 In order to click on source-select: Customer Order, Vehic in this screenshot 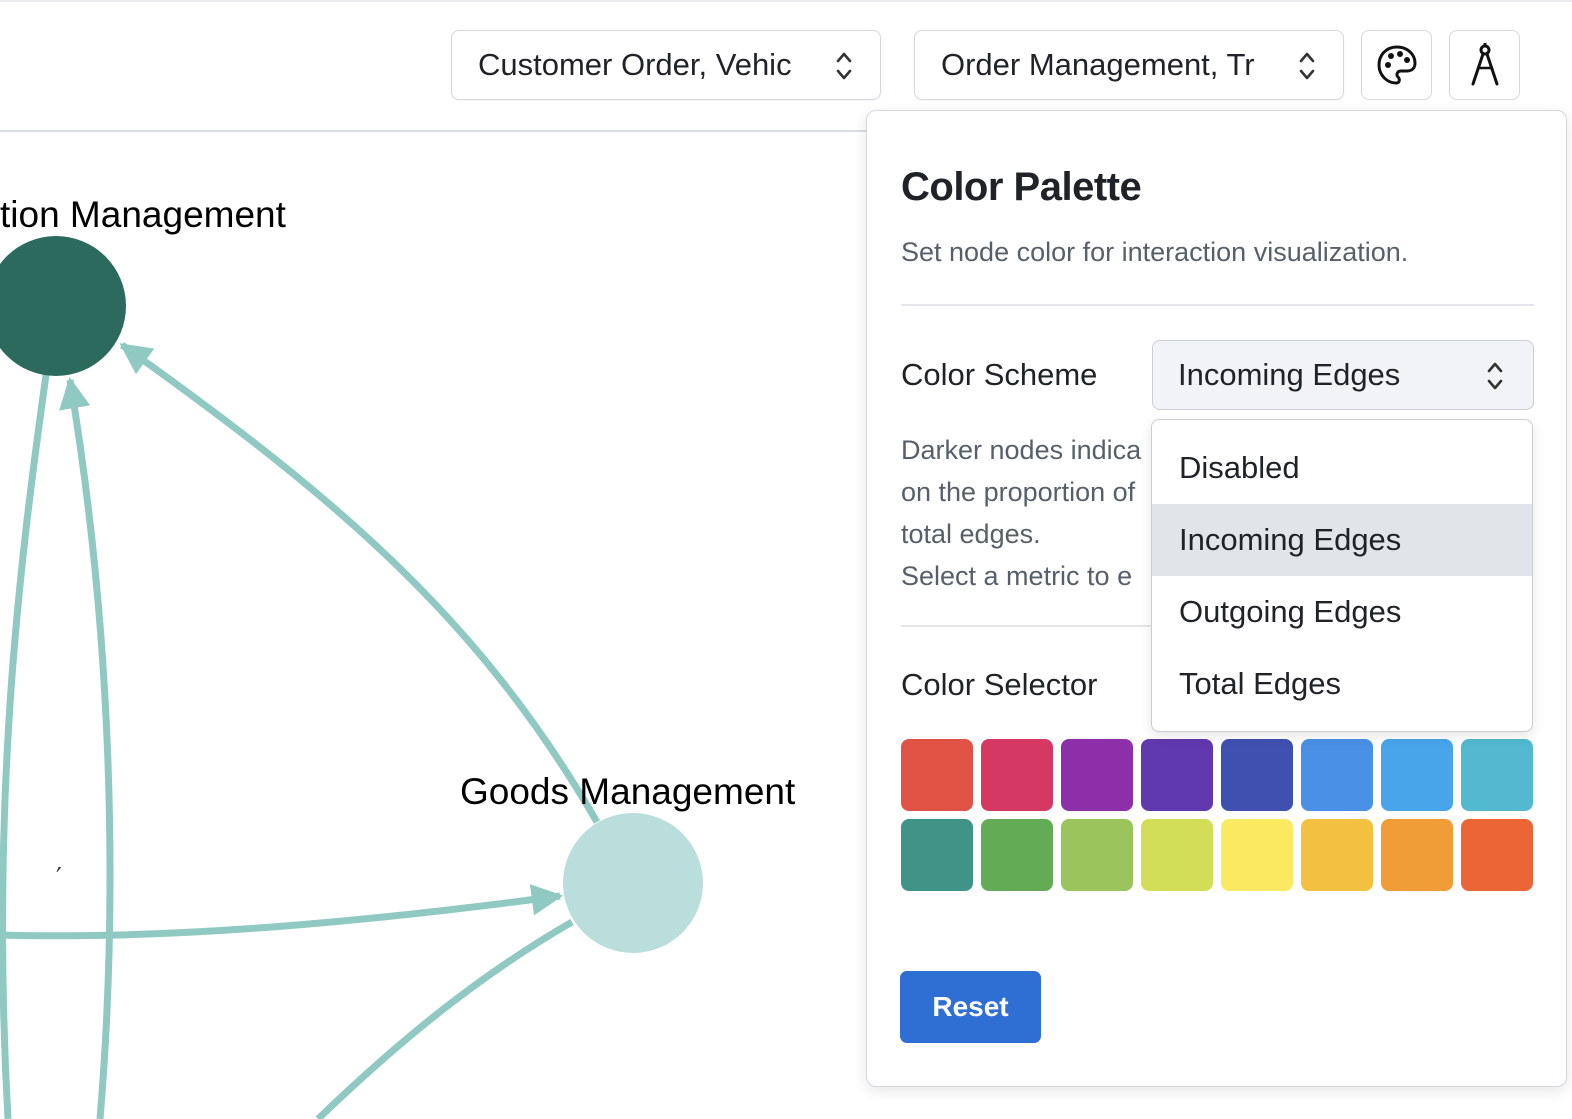, I will do `click(666, 65)`.